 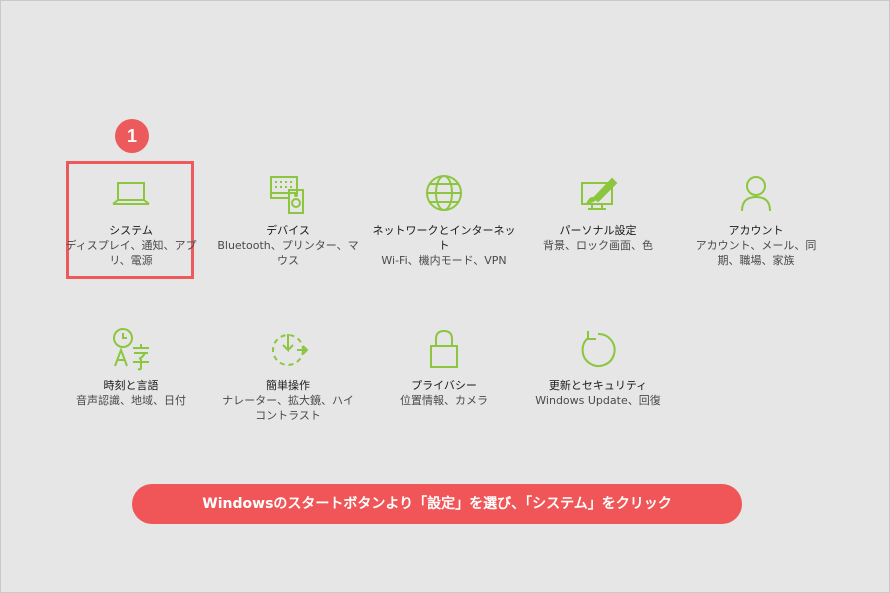 I want to click on tile-accounts: アカウント アカウント、メール、同期、職場、家族, so click(x=756, y=219).